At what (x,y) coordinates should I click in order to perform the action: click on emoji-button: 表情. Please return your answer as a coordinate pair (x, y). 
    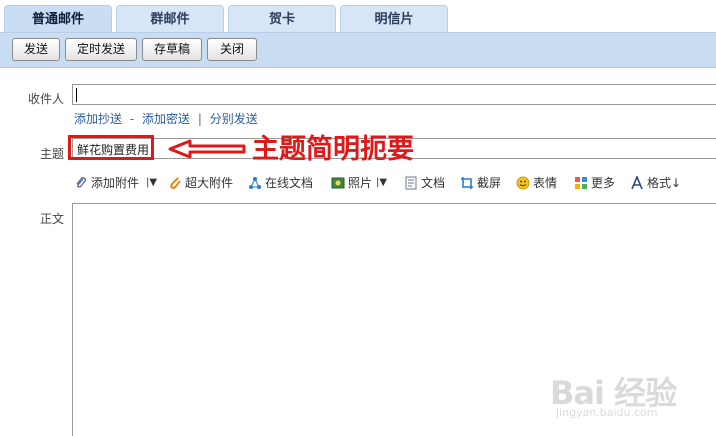
    Looking at the image, I should click on (536, 183).